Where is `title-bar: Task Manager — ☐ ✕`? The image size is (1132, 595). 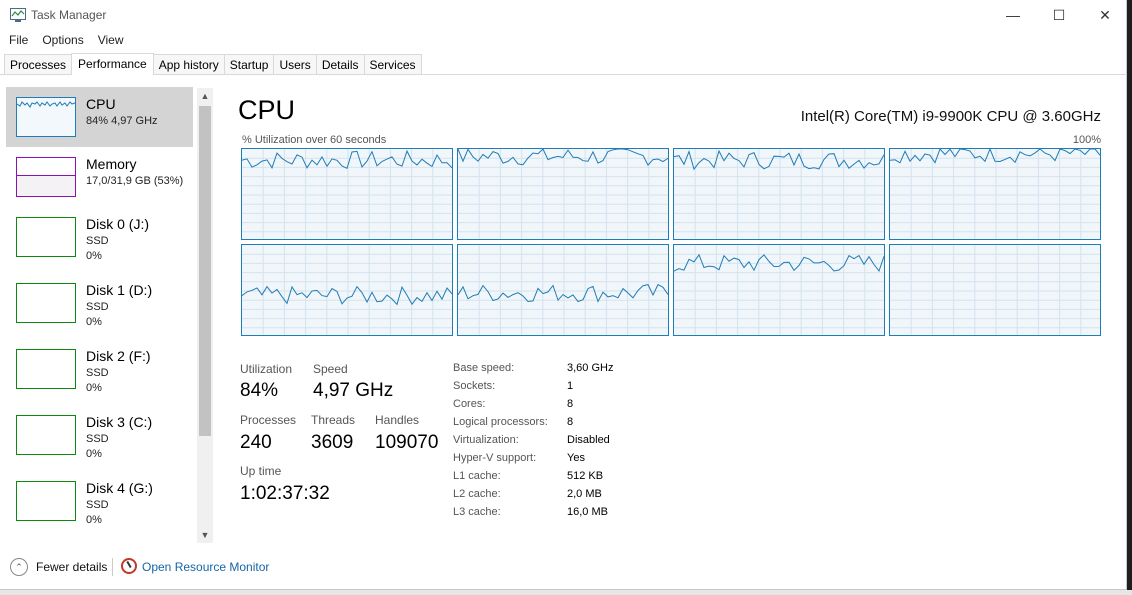
title-bar: Task Manager — ☐ ✕ is located at coordinates (563, 15).